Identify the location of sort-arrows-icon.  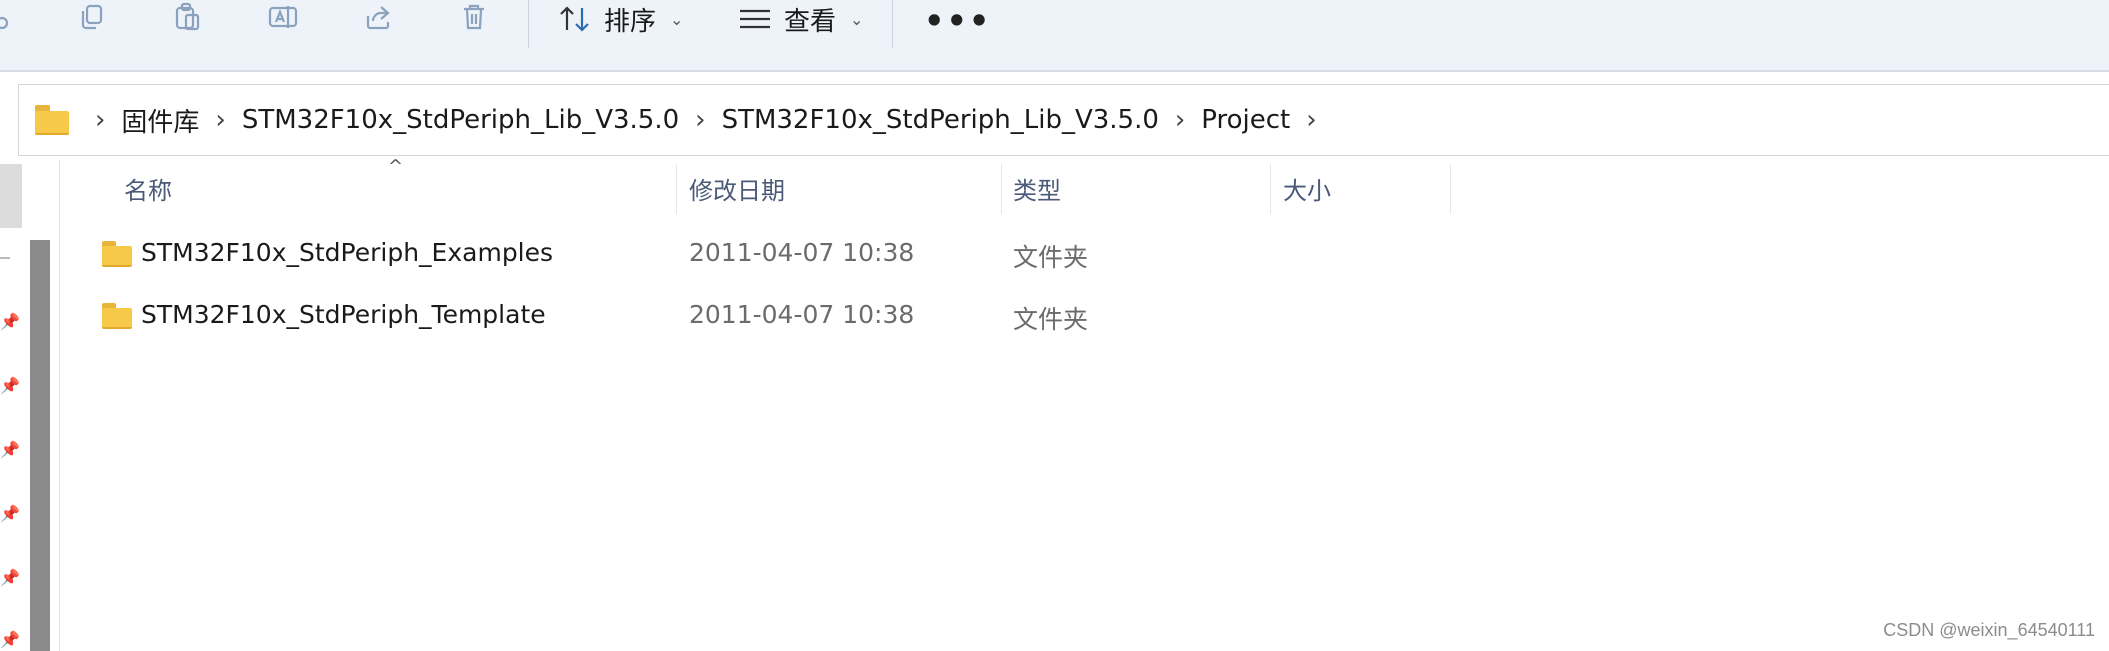
(574, 19).